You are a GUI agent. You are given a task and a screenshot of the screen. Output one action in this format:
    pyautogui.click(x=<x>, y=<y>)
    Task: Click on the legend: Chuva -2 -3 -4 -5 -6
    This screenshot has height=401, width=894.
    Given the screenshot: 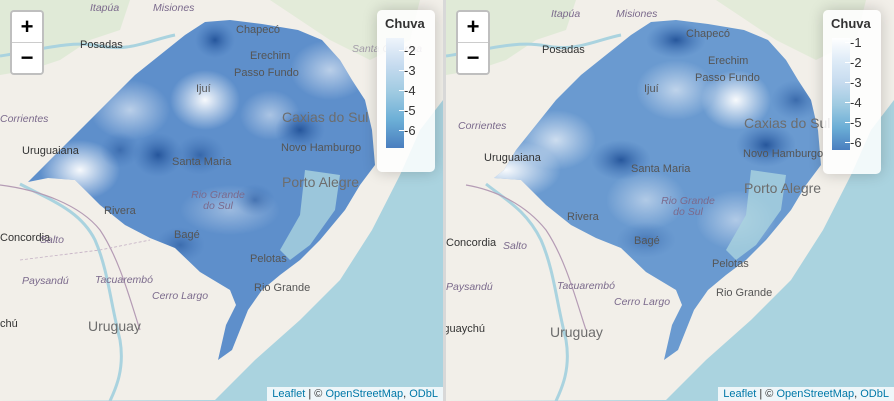 What is the action you would take?
    pyautogui.click(x=406, y=91)
    